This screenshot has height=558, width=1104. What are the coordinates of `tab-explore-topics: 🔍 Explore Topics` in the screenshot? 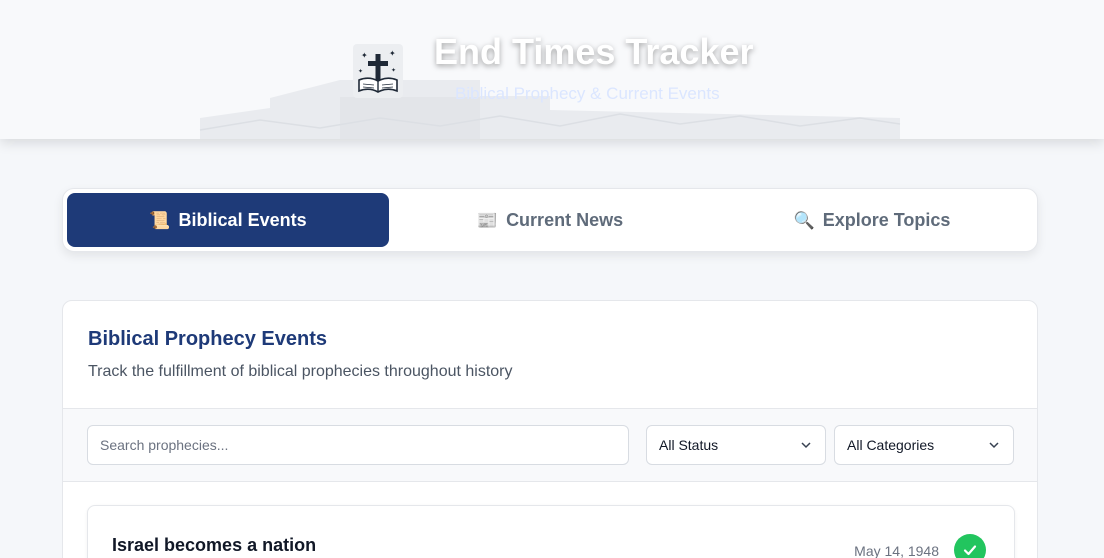 It's located at (872, 220).